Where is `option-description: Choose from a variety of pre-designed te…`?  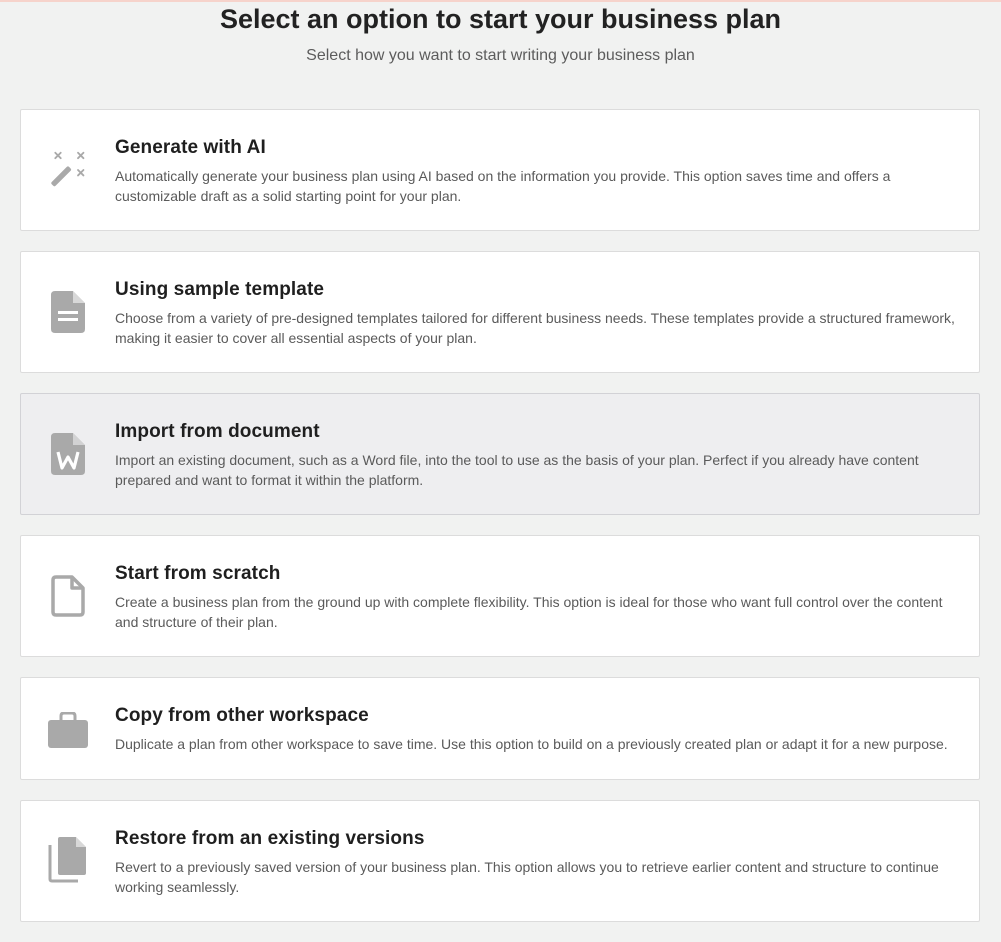
option-description: Choose from a variety of pre-designed te… is located at coordinates (535, 328).